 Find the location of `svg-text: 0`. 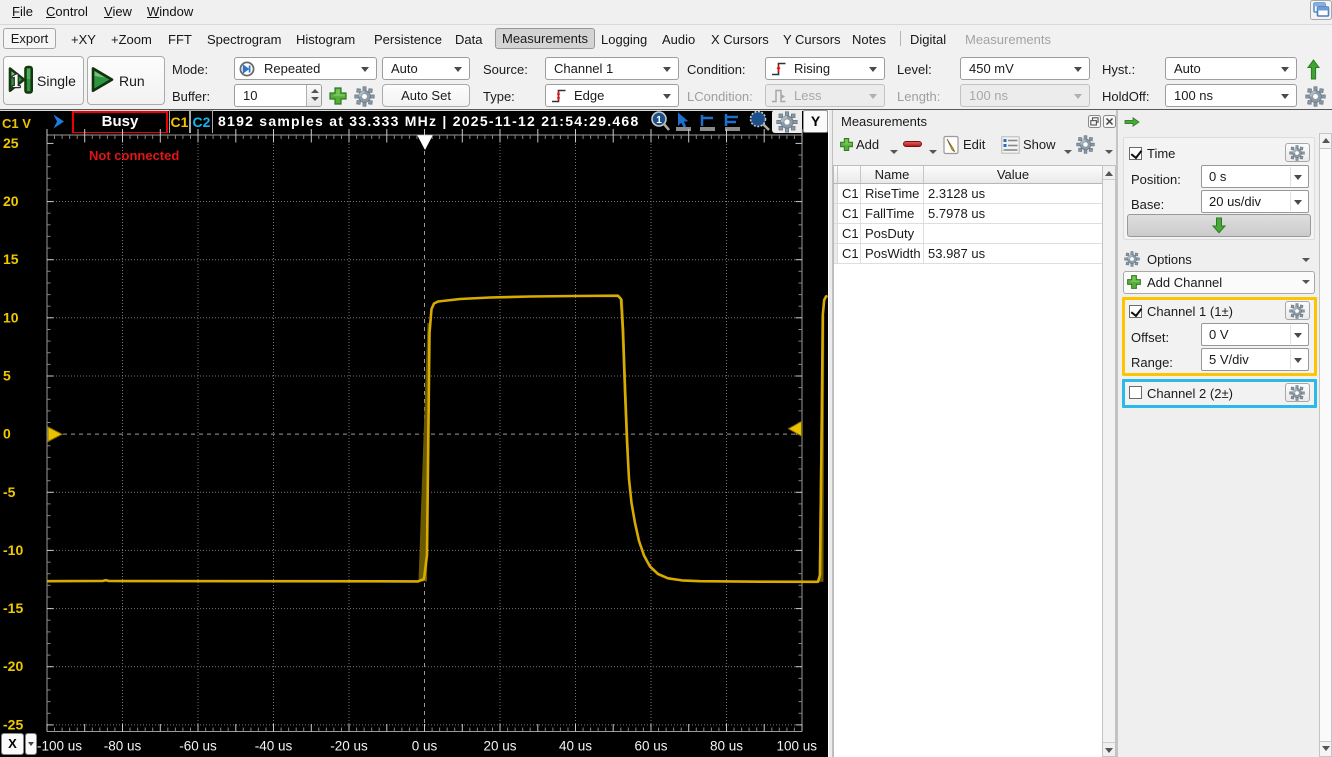

svg-text: 0 is located at coordinates (7, 434).